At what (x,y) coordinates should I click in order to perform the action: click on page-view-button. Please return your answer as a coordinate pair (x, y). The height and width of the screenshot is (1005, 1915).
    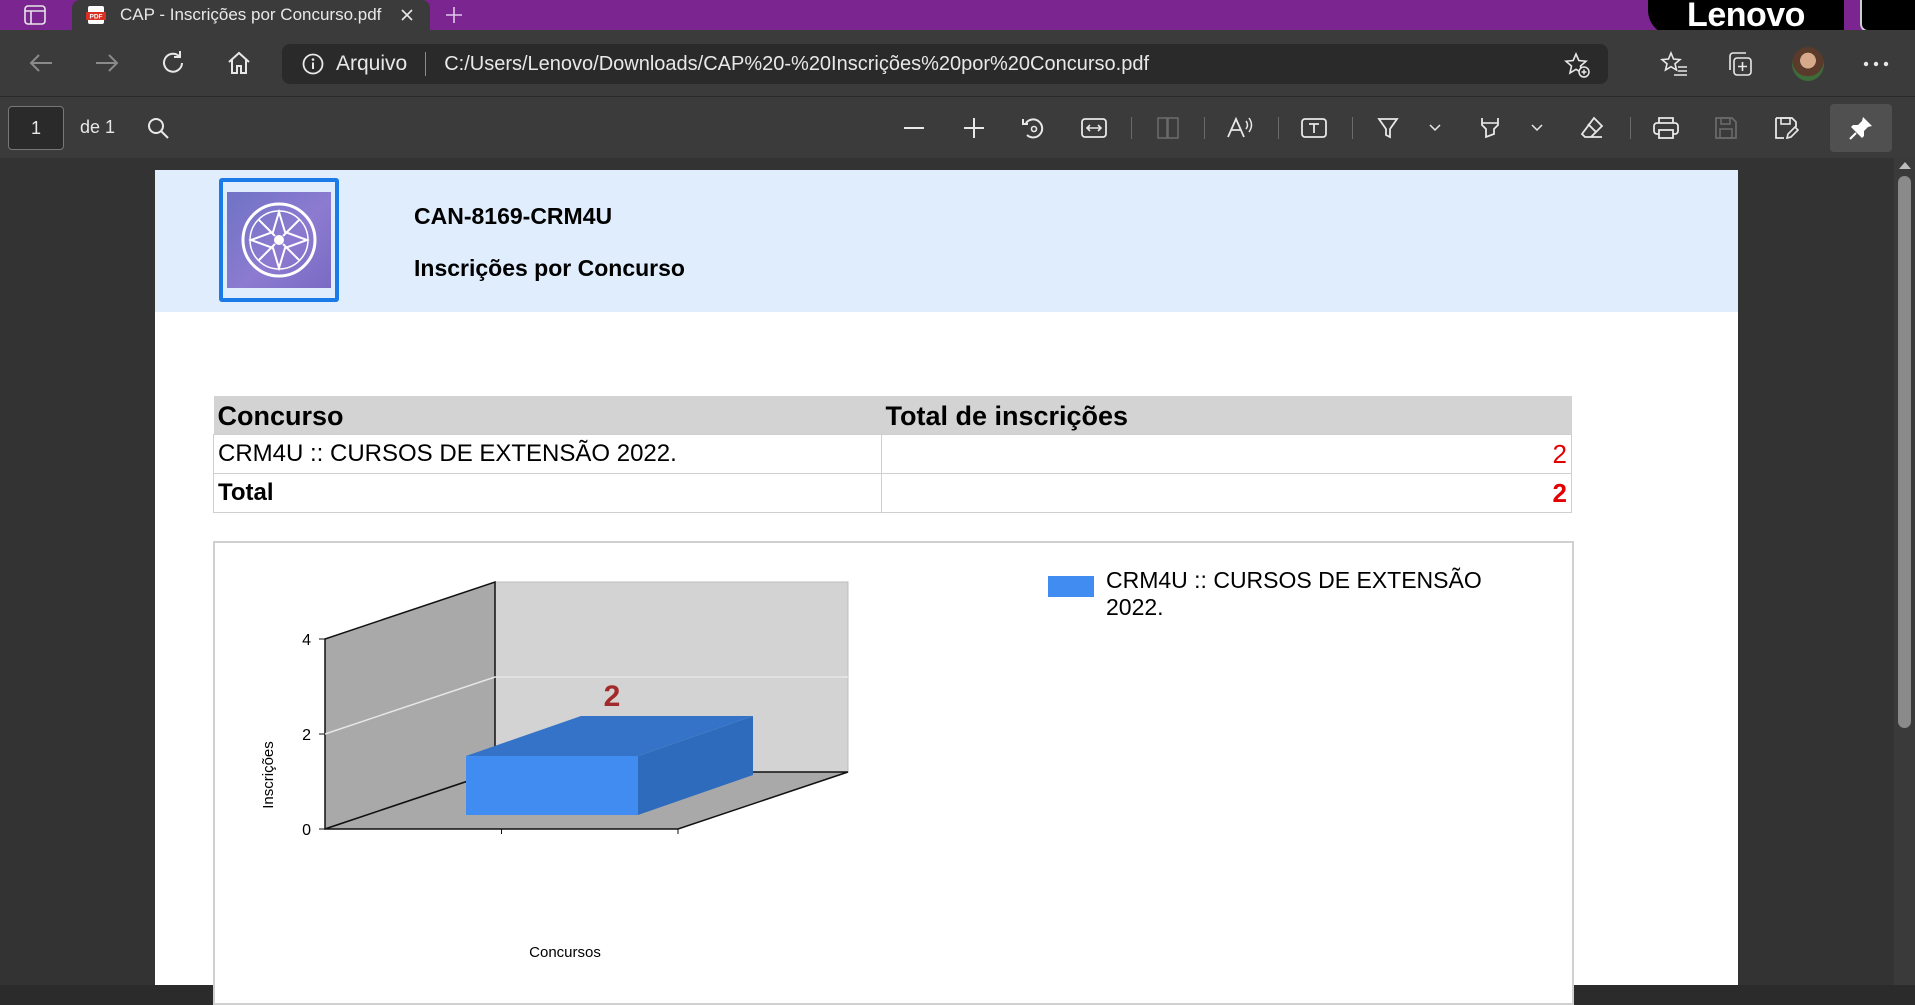
    Looking at the image, I should click on (1168, 128).